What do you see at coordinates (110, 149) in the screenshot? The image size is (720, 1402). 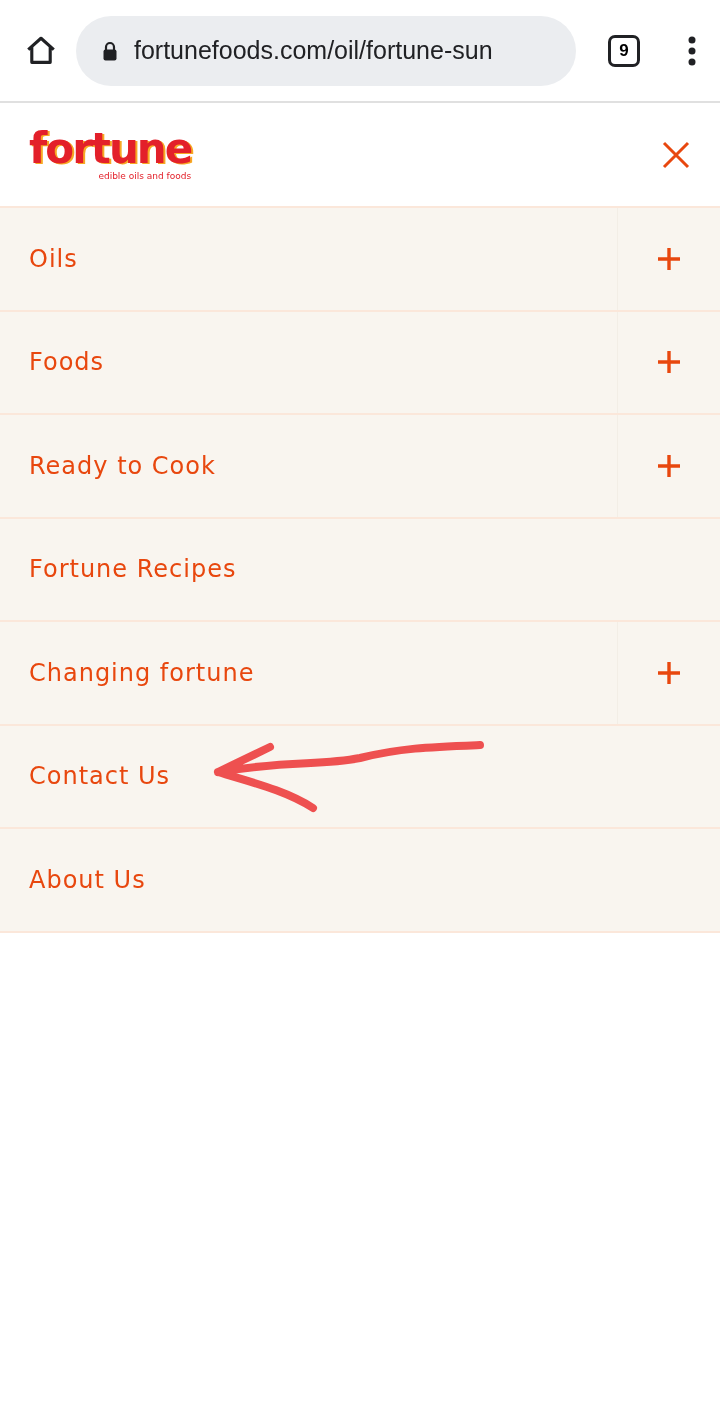 I see `logo-wordmark: fortune` at bounding box center [110, 149].